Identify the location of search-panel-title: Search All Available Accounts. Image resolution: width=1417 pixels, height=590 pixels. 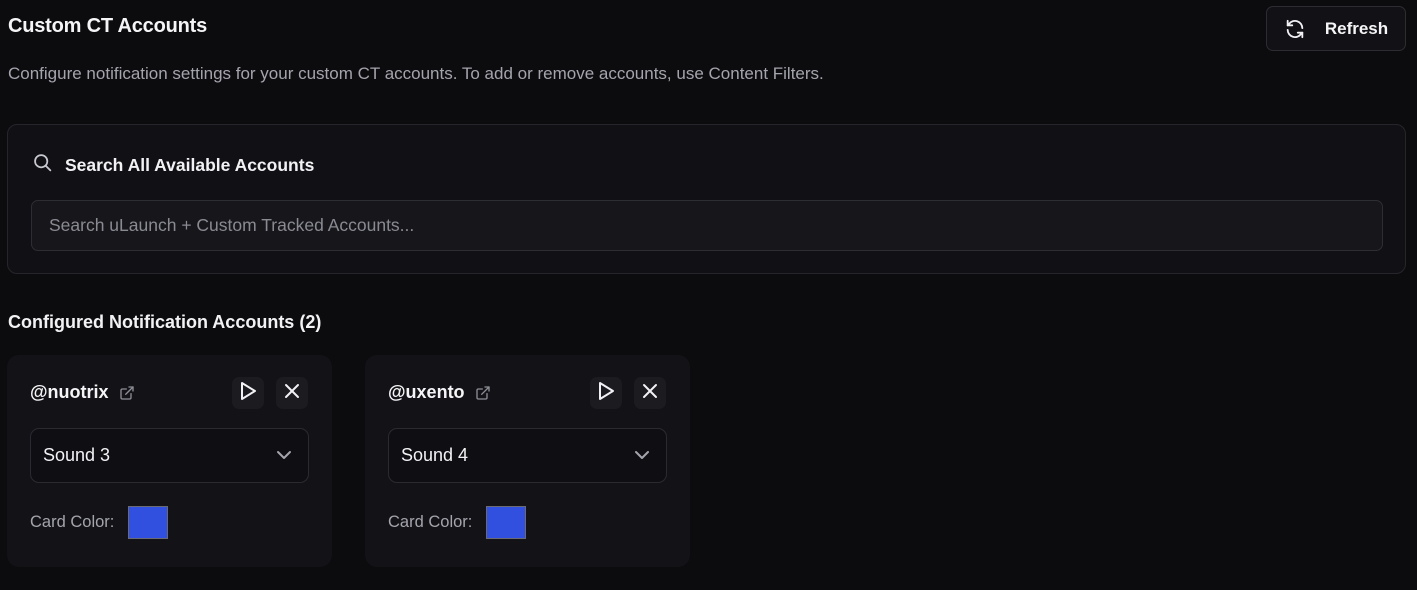
(190, 164).